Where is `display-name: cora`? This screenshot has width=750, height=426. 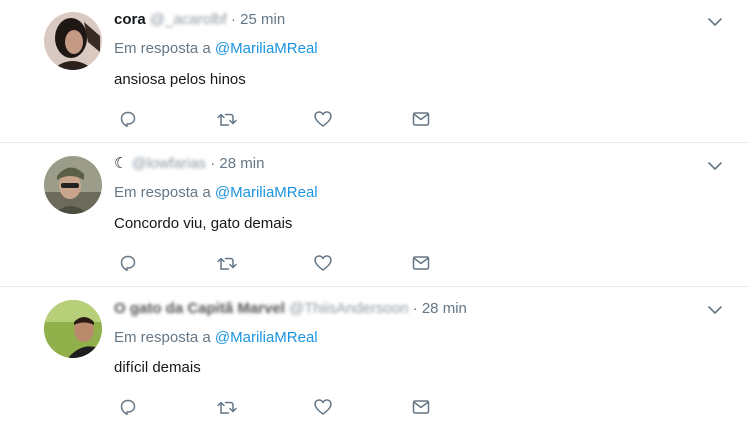 display-name: cora is located at coordinates (130, 19).